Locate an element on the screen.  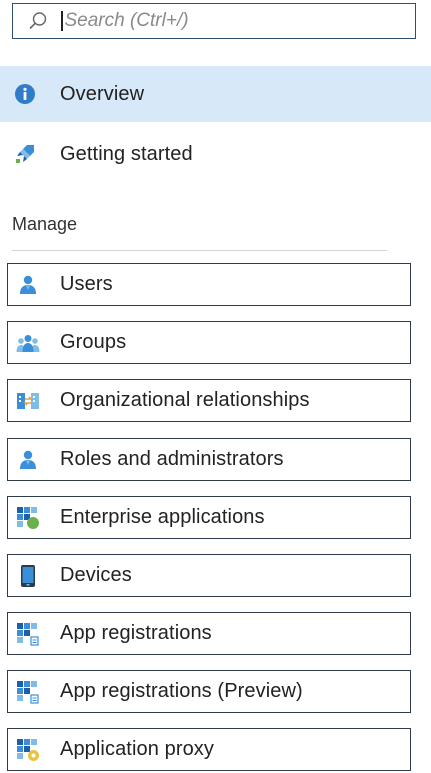
sidebar-item-users: Users is located at coordinates (209, 284).